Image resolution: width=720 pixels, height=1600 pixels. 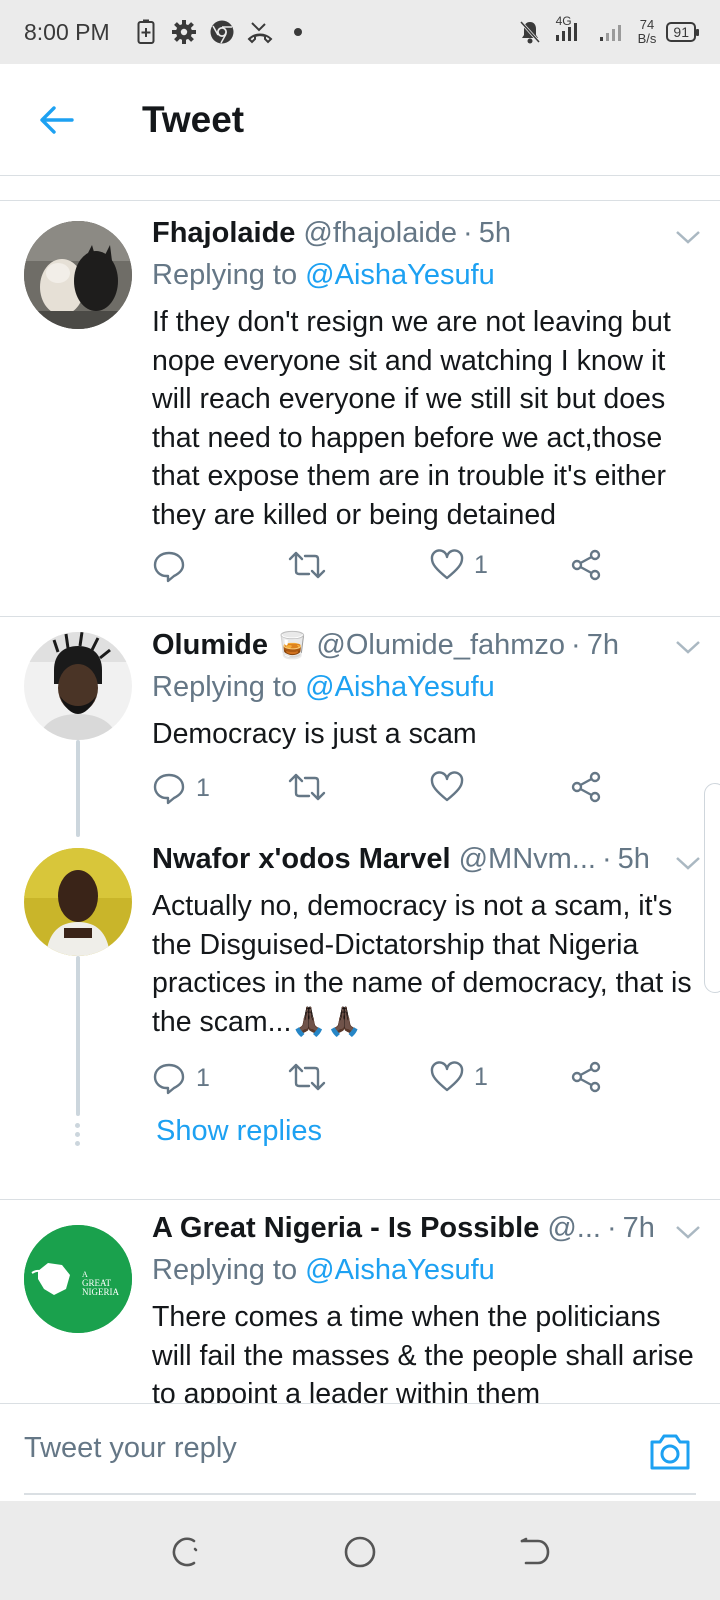 I want to click on tweet-header: Nwafor x'odos Marvel @MNvm... · 5h, so click(x=425, y=863).